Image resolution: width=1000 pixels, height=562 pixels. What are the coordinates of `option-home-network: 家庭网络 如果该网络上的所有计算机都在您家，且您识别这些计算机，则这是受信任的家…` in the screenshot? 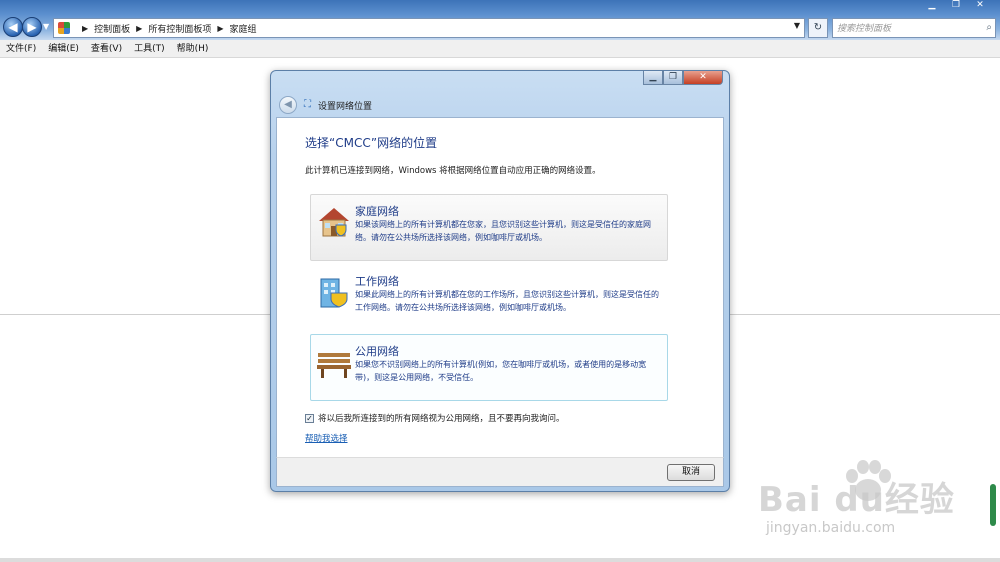 It's located at (489, 227).